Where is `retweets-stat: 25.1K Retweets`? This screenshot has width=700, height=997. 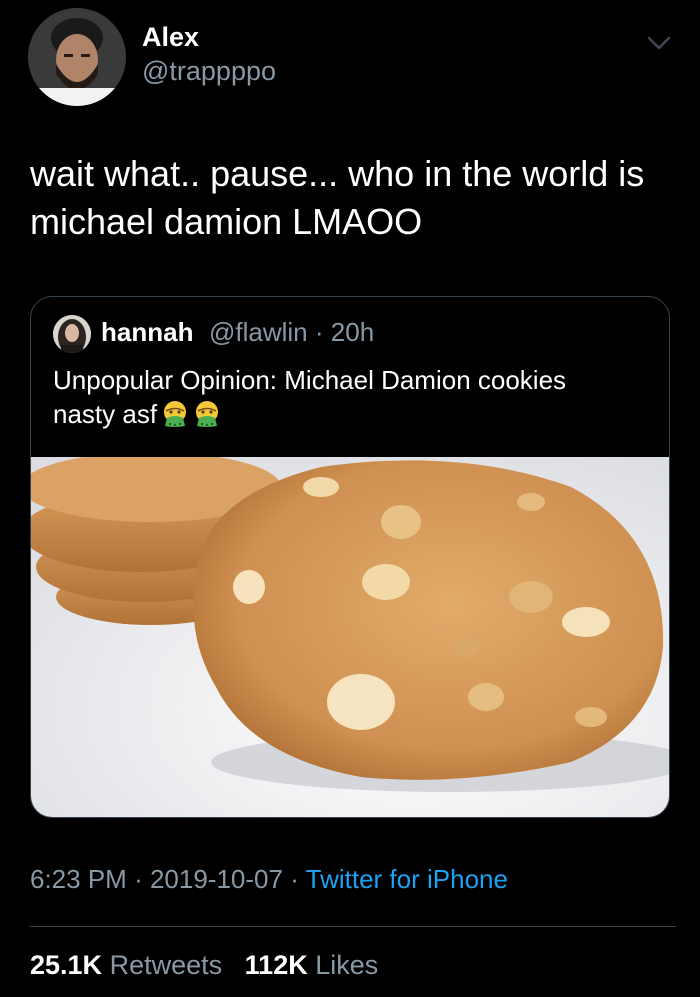
retweets-stat: 25.1K Retweets is located at coordinates (126, 965).